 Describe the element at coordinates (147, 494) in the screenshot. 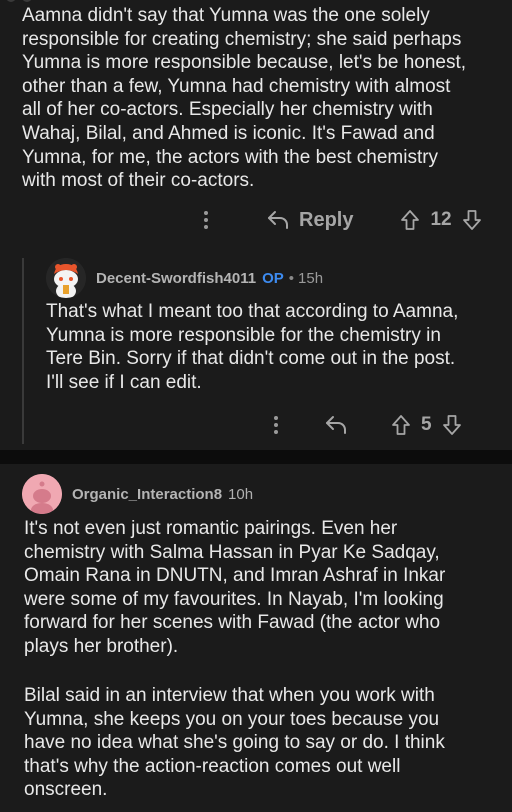

I see `username: Organic_Interaction8` at that location.